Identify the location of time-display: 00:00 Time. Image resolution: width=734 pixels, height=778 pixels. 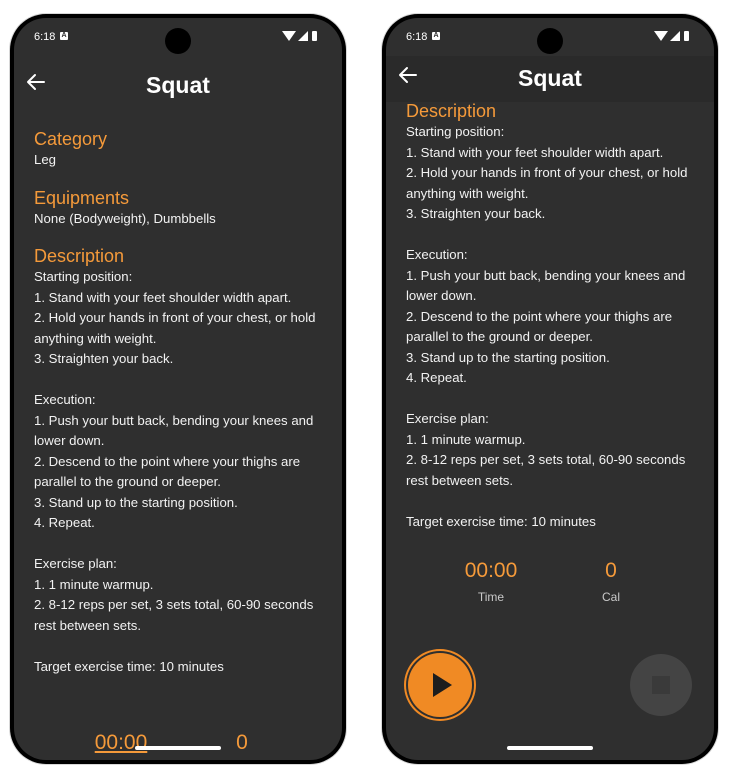
(491, 581).